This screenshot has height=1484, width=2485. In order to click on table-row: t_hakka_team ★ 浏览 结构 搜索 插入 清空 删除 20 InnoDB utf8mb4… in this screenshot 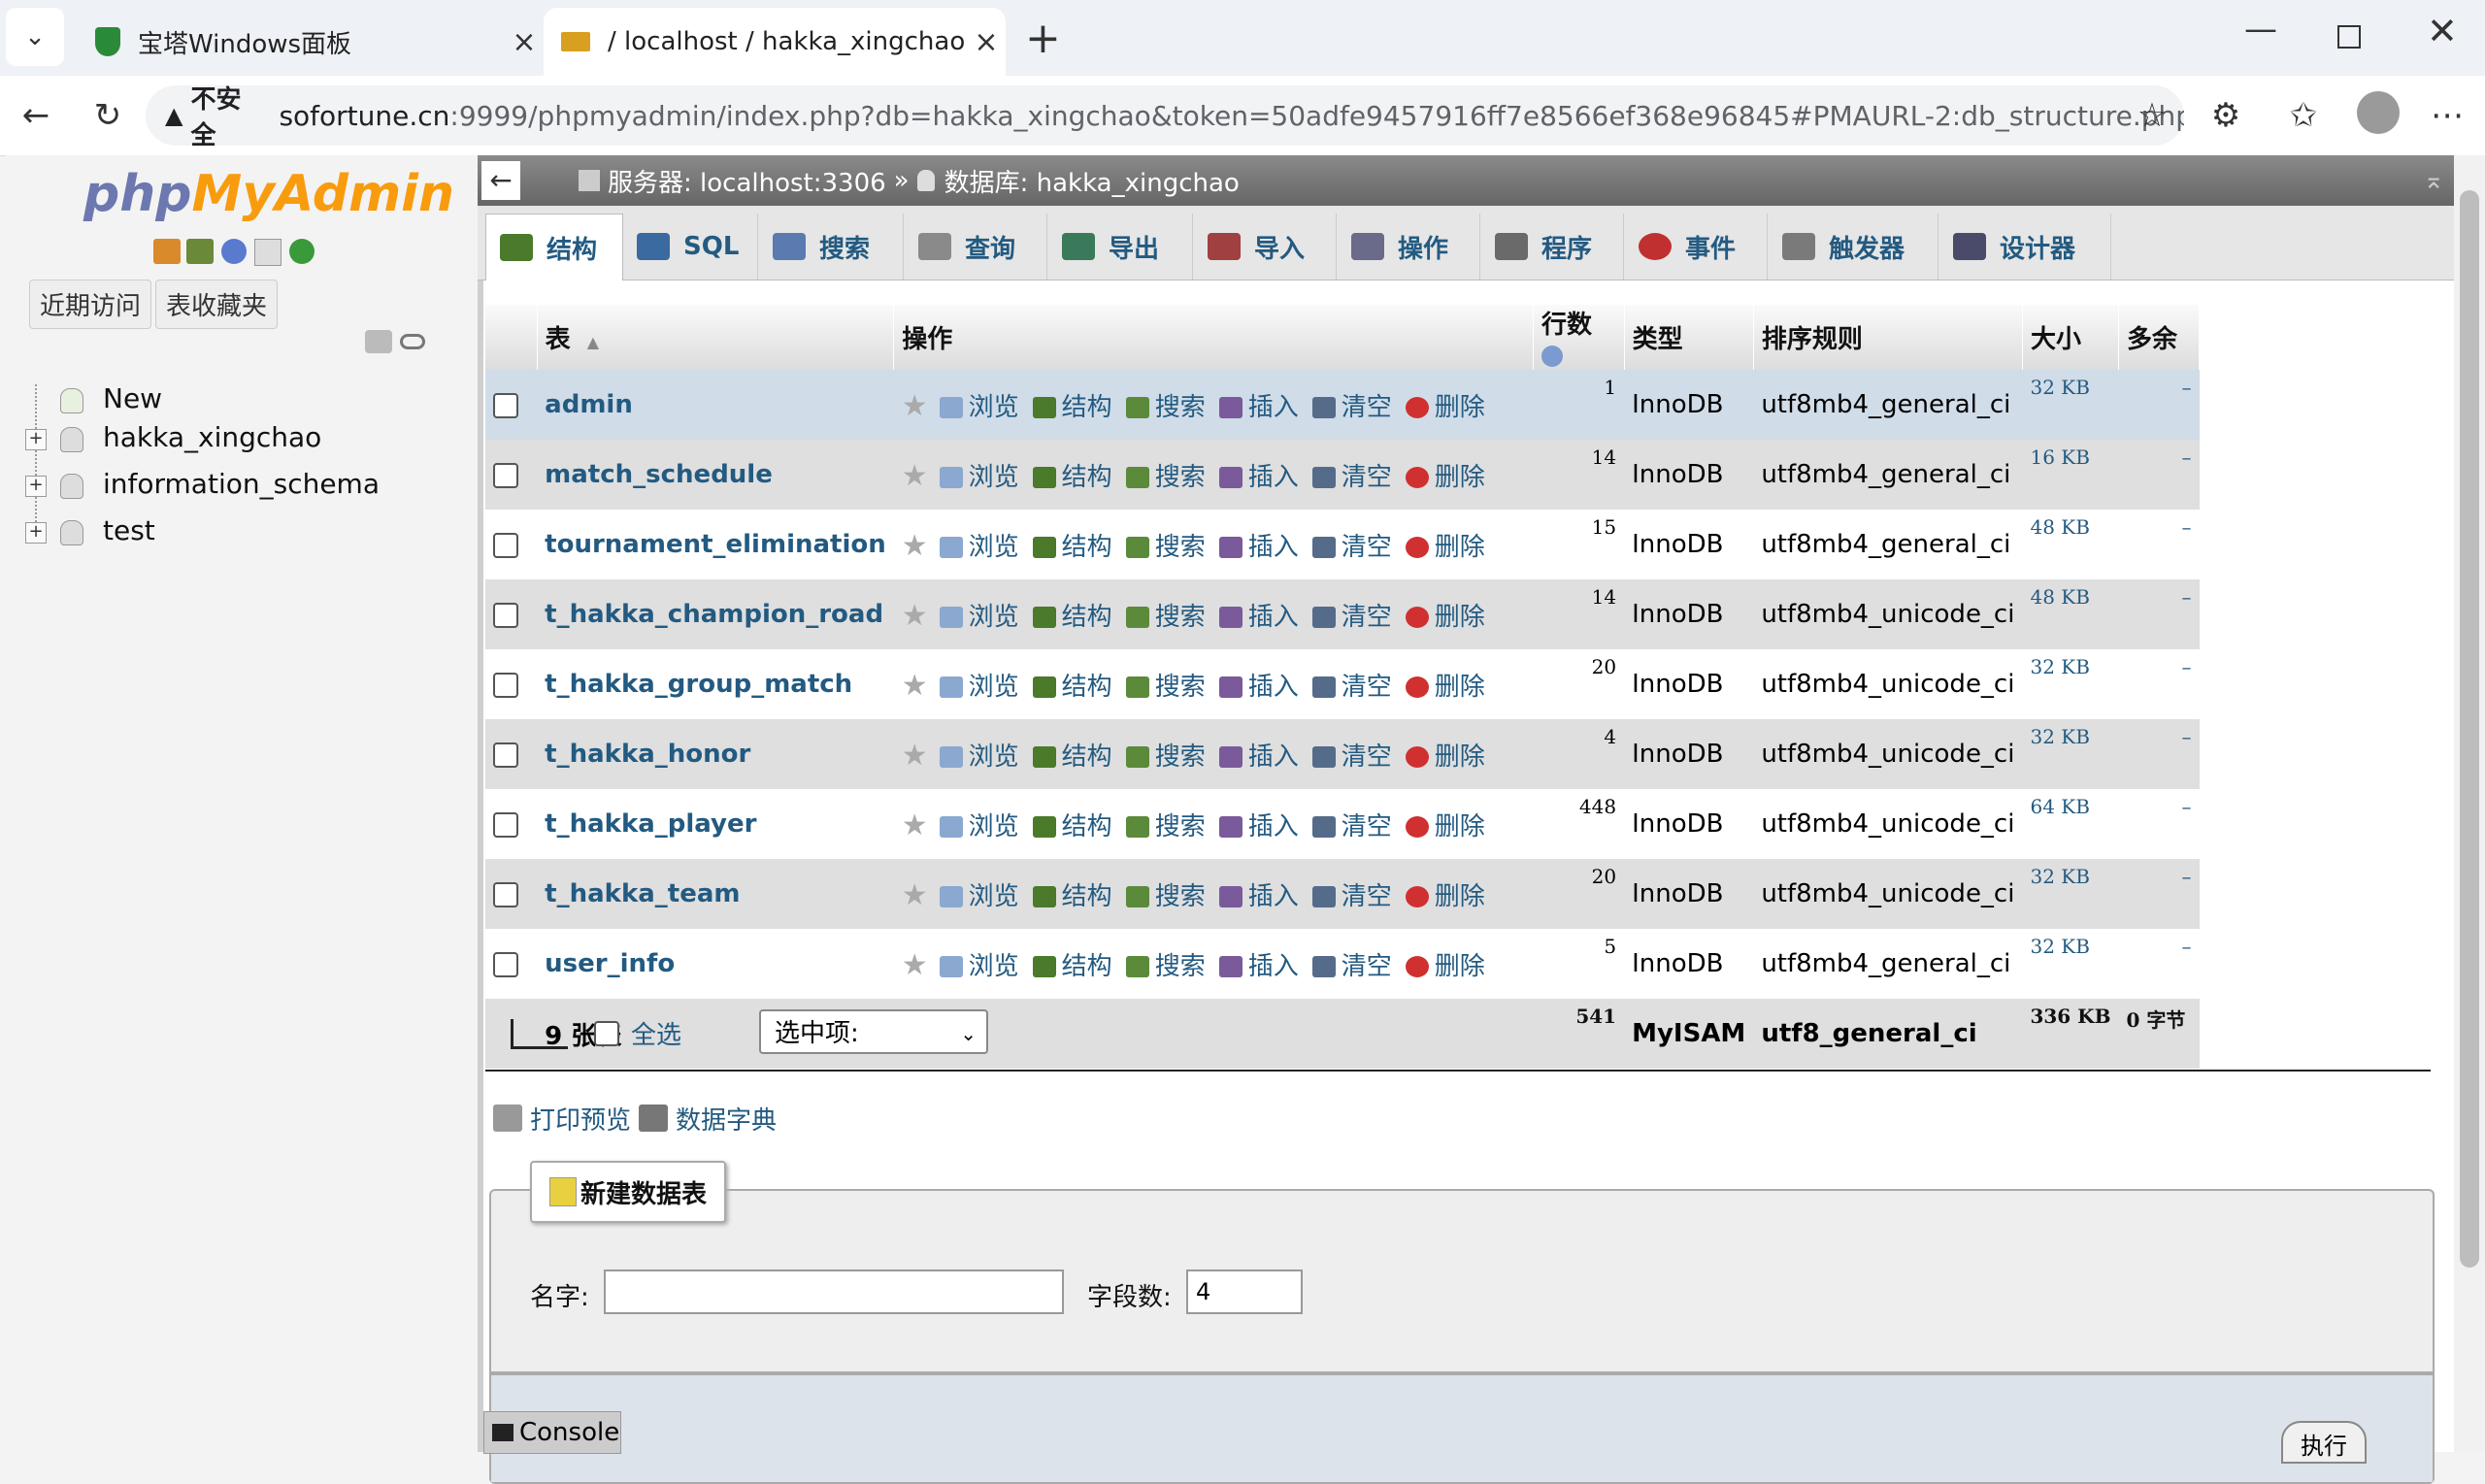, I will do `click(1343, 894)`.